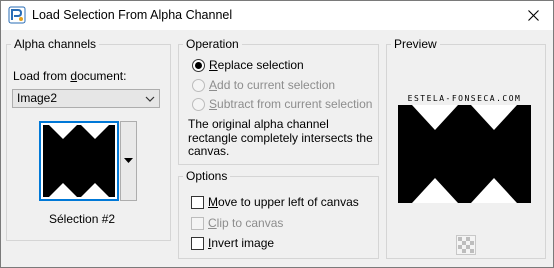 The image size is (554, 268). I want to click on alpha-channels-title: Alpha channels, so click(55, 44).